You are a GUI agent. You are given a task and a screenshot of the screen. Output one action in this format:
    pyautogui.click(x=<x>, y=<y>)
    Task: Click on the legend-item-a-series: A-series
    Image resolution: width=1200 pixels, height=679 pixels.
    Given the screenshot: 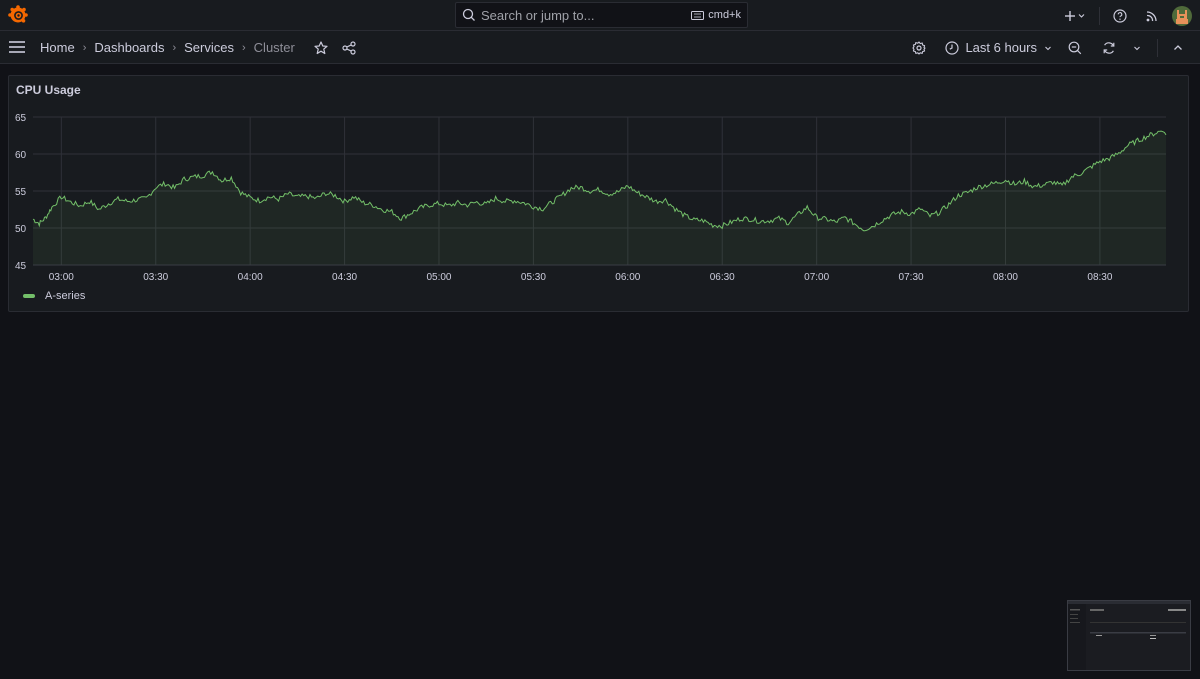 What is the action you would take?
    pyautogui.click(x=65, y=296)
    